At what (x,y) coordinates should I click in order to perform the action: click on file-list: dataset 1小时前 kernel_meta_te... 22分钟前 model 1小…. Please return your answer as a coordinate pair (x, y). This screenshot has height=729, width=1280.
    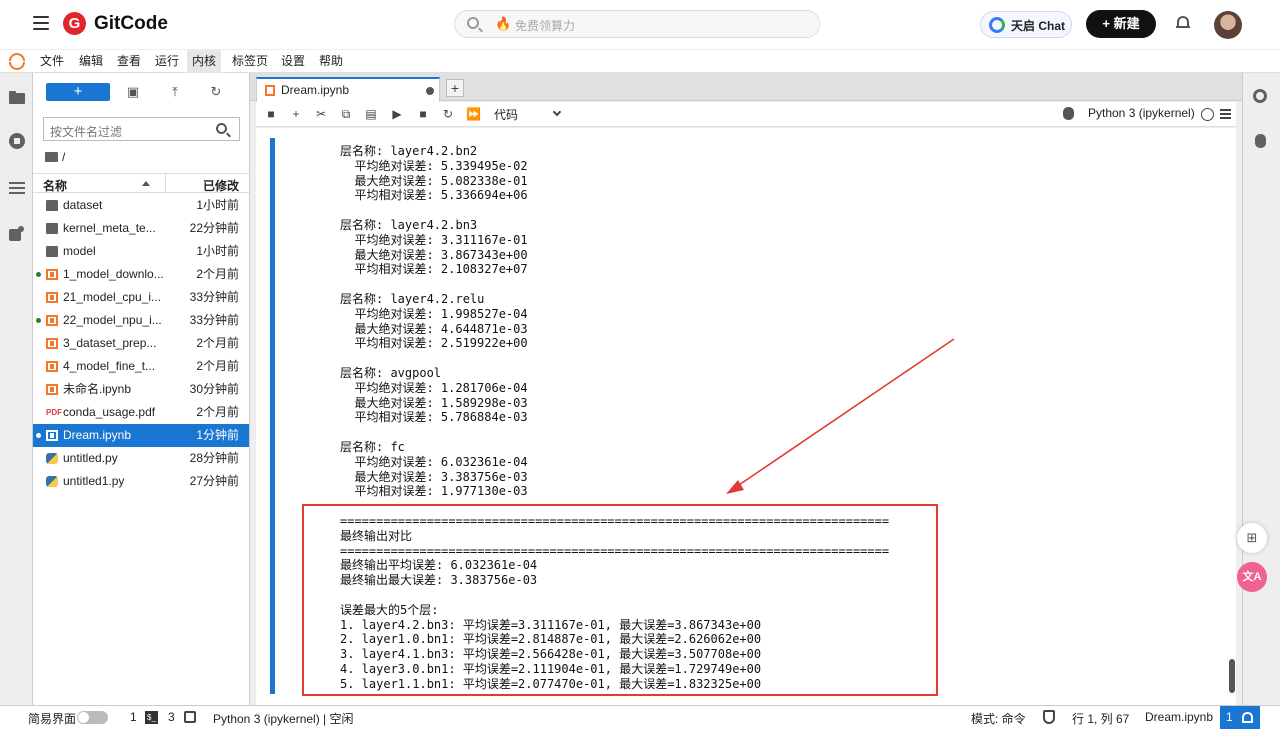
    Looking at the image, I should click on (141, 343).